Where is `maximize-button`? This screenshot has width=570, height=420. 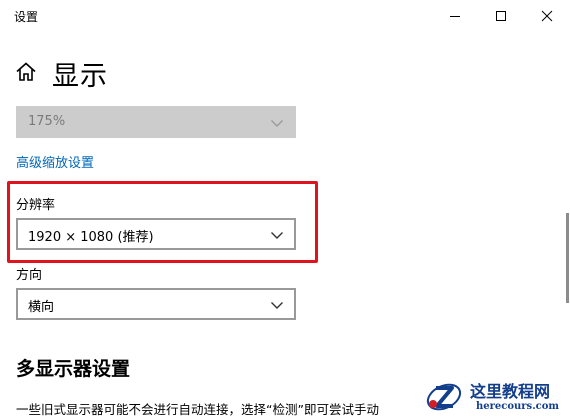 maximize-button is located at coordinates (501, 16).